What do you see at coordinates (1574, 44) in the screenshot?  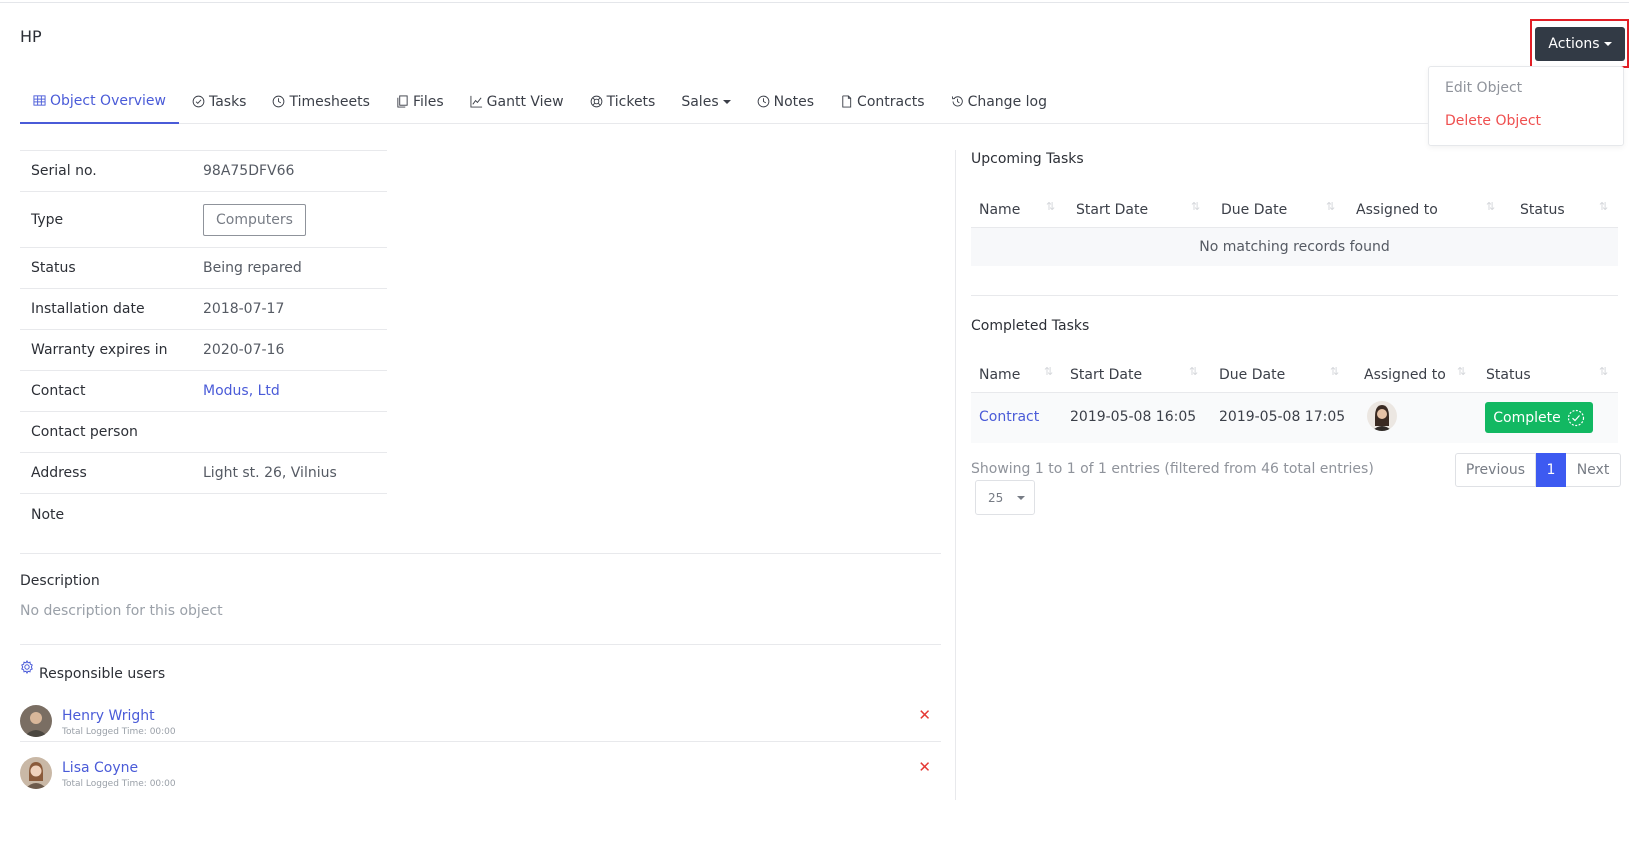 I see `actions-button-label: Actions` at bounding box center [1574, 44].